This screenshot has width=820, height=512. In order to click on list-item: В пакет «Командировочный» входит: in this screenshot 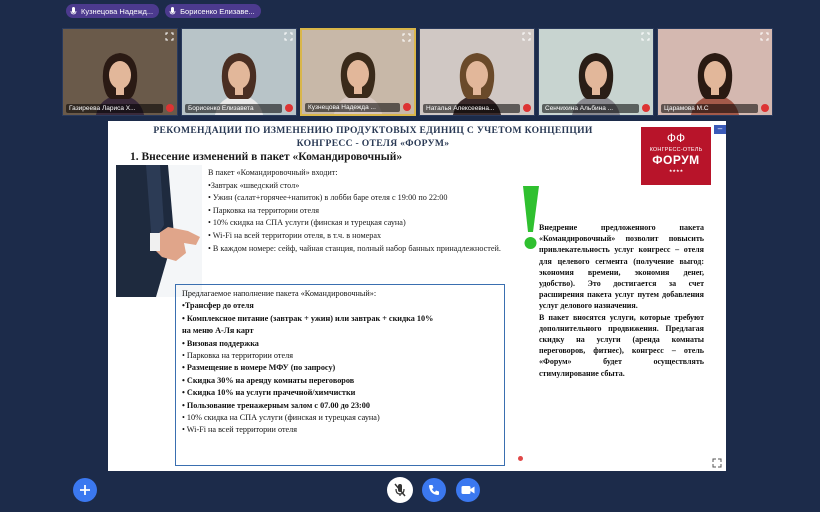, I will do `click(273, 172)`.